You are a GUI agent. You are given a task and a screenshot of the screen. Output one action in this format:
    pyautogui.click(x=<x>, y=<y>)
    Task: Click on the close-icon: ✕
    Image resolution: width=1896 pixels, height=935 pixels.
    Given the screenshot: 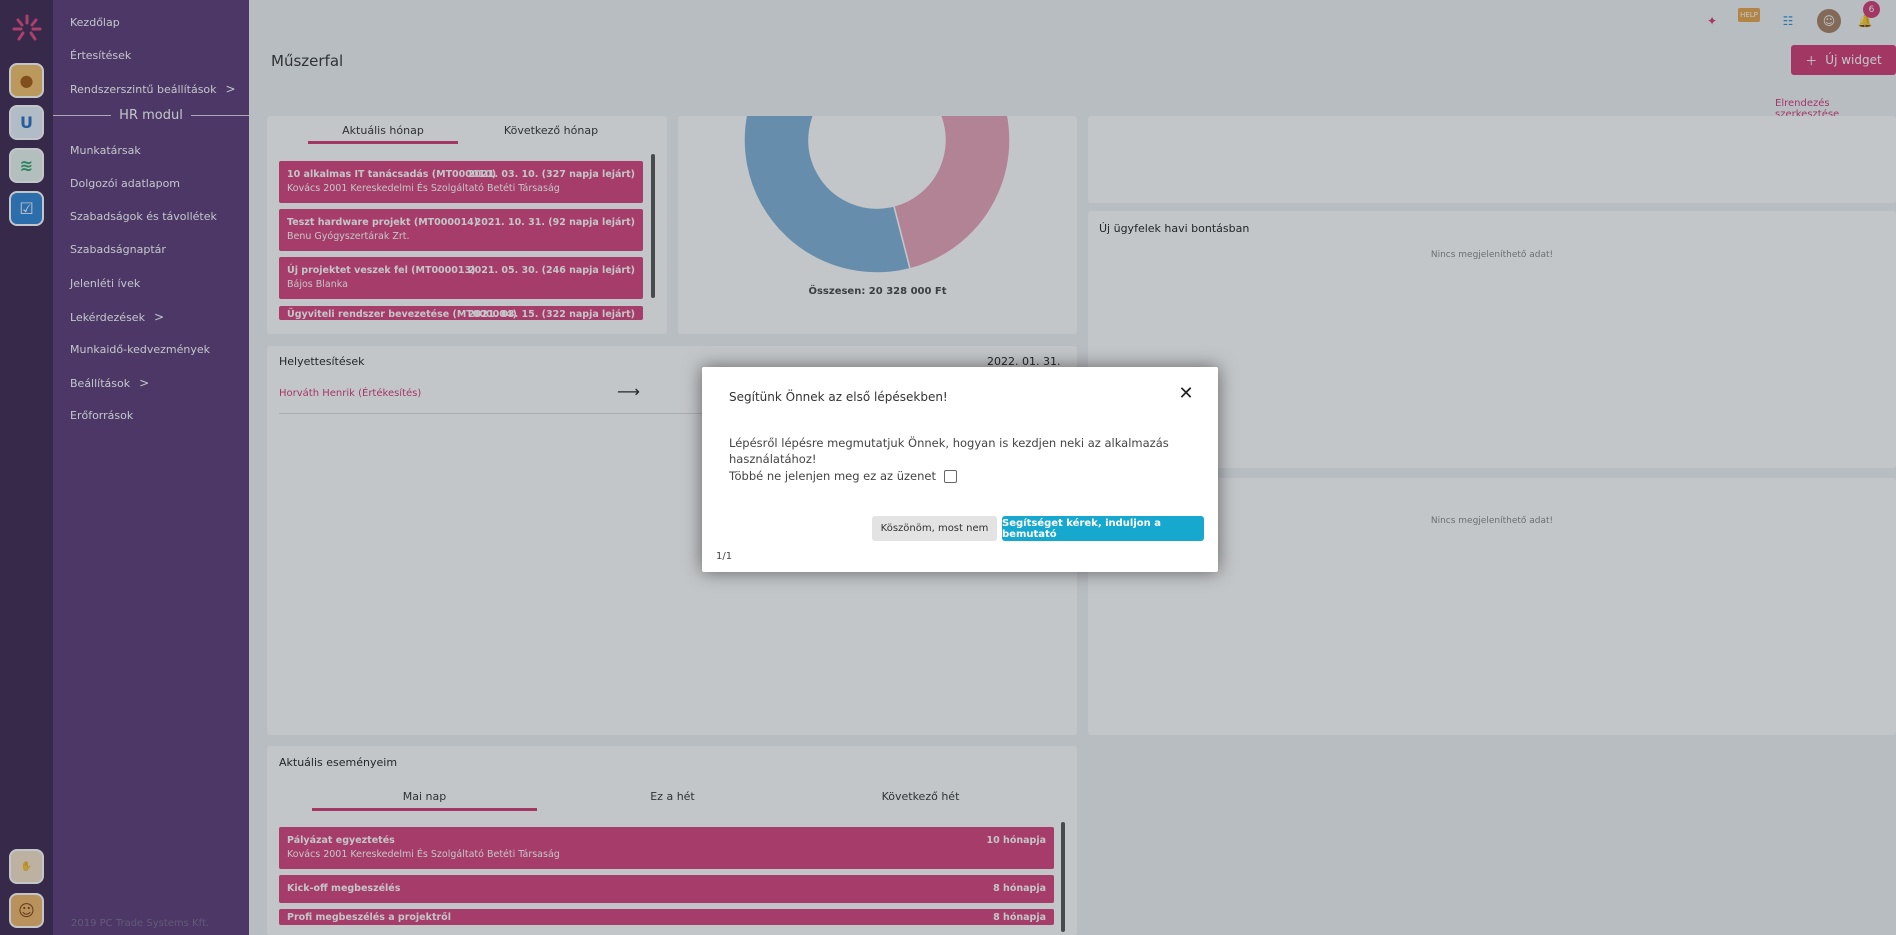 What is the action you would take?
    pyautogui.click(x=1186, y=394)
    